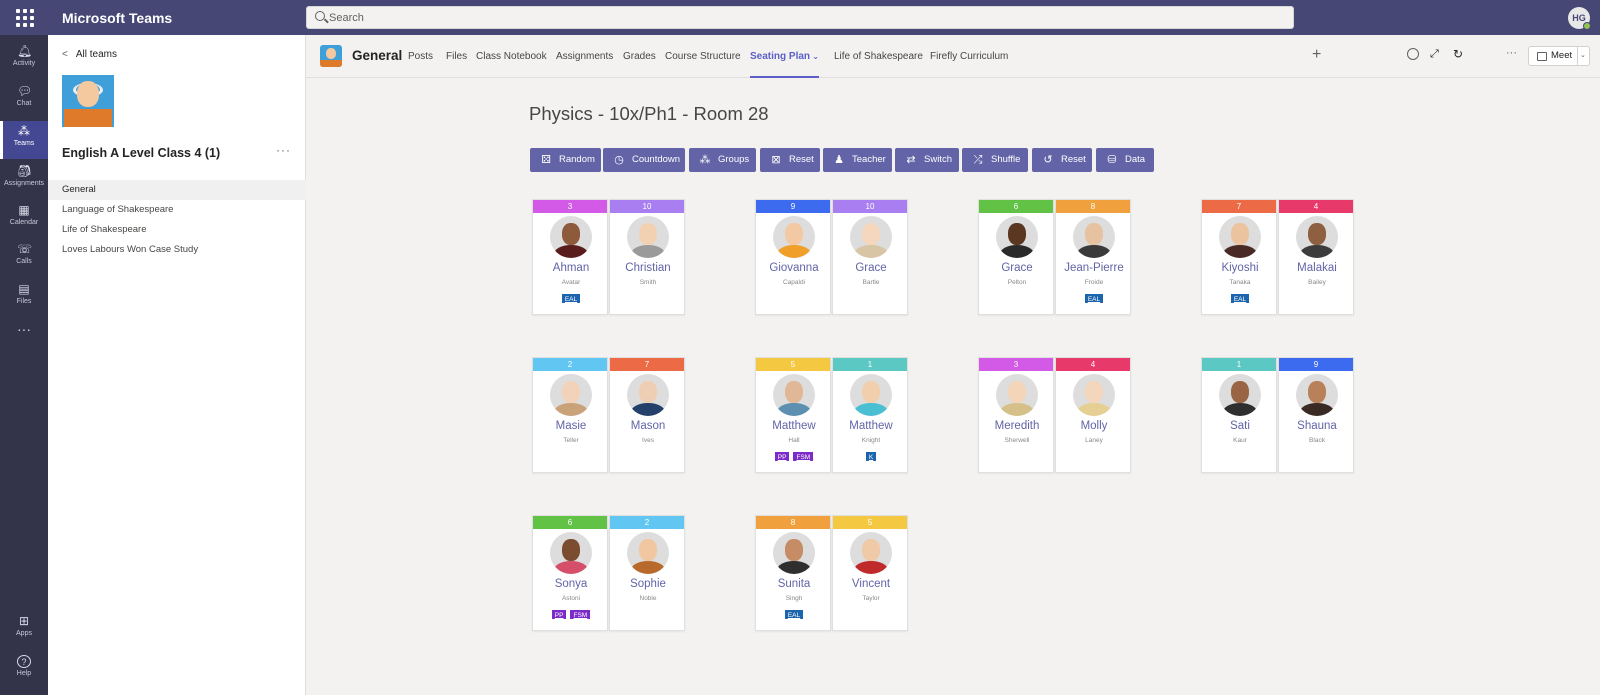  Describe the element at coordinates (1017, 268) in the screenshot. I see `student-first-name: Grace` at that location.